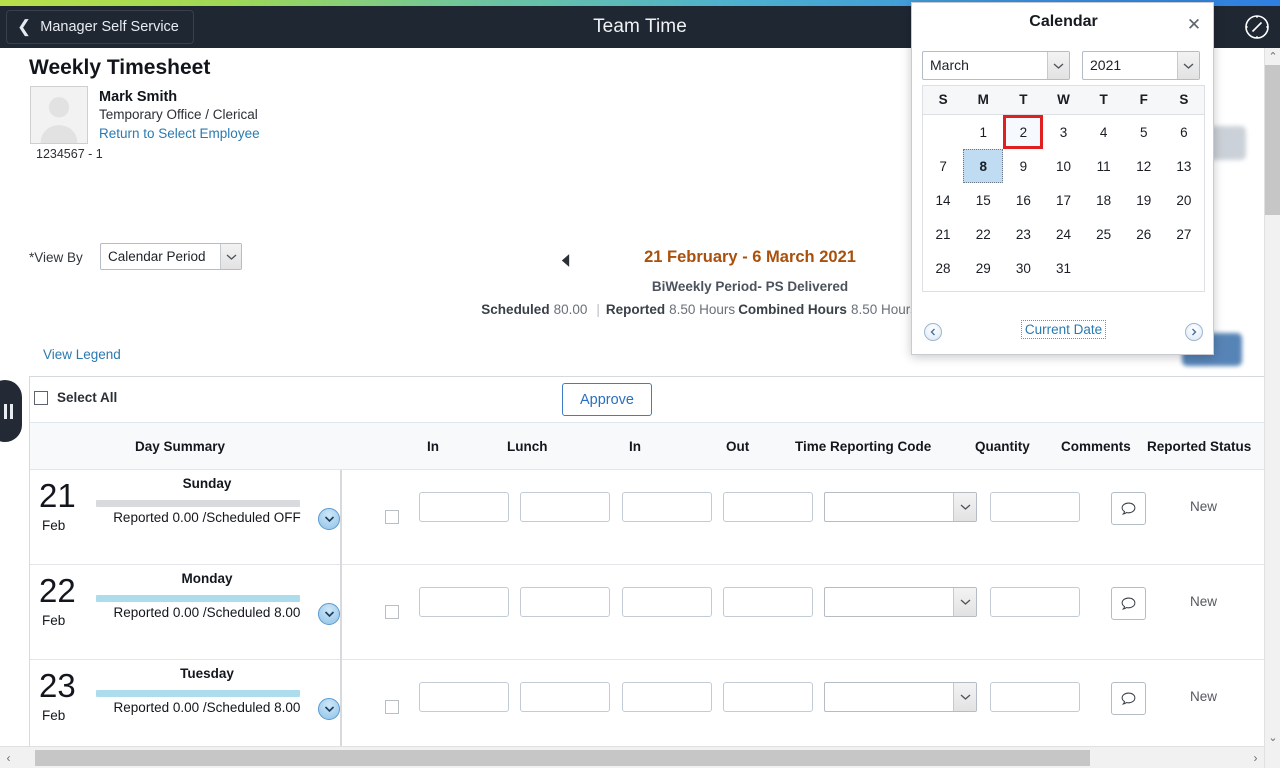  Describe the element at coordinates (59, 115) in the screenshot. I see `user-avatar-icon` at that location.